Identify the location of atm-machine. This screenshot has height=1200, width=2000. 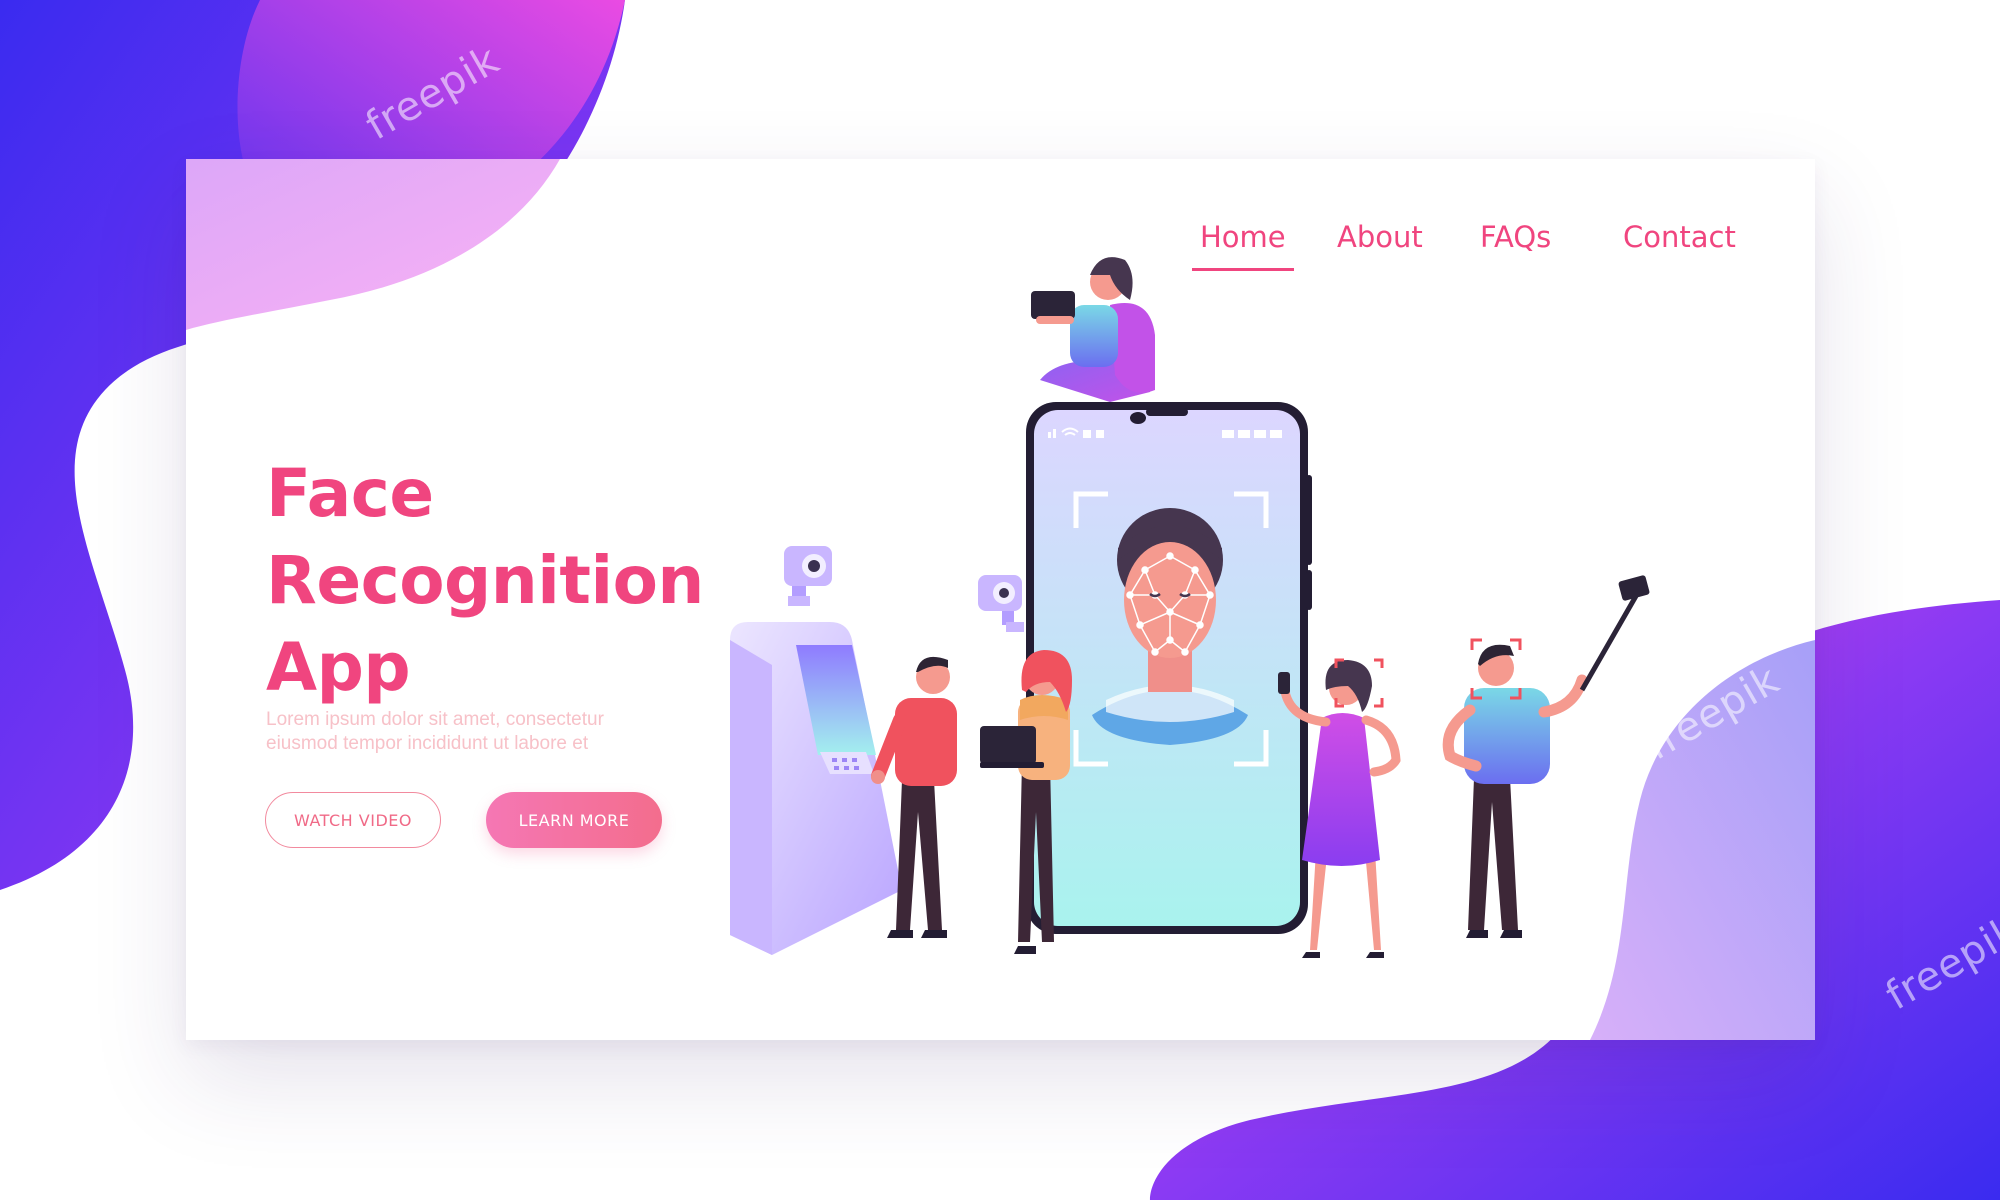
(816, 788).